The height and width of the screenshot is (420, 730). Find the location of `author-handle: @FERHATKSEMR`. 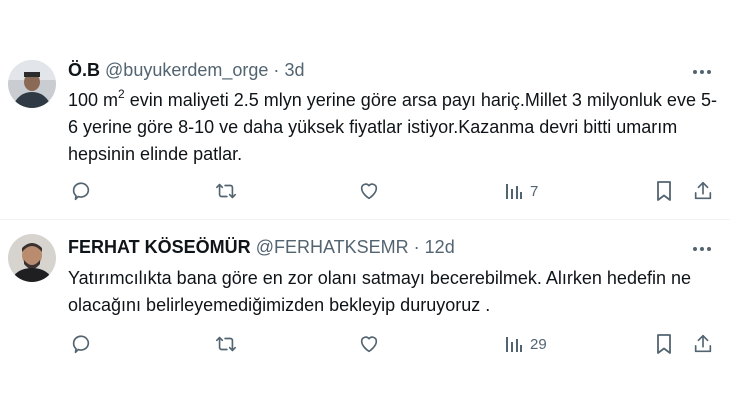

author-handle: @FERHATKSEMR is located at coordinates (332, 247).